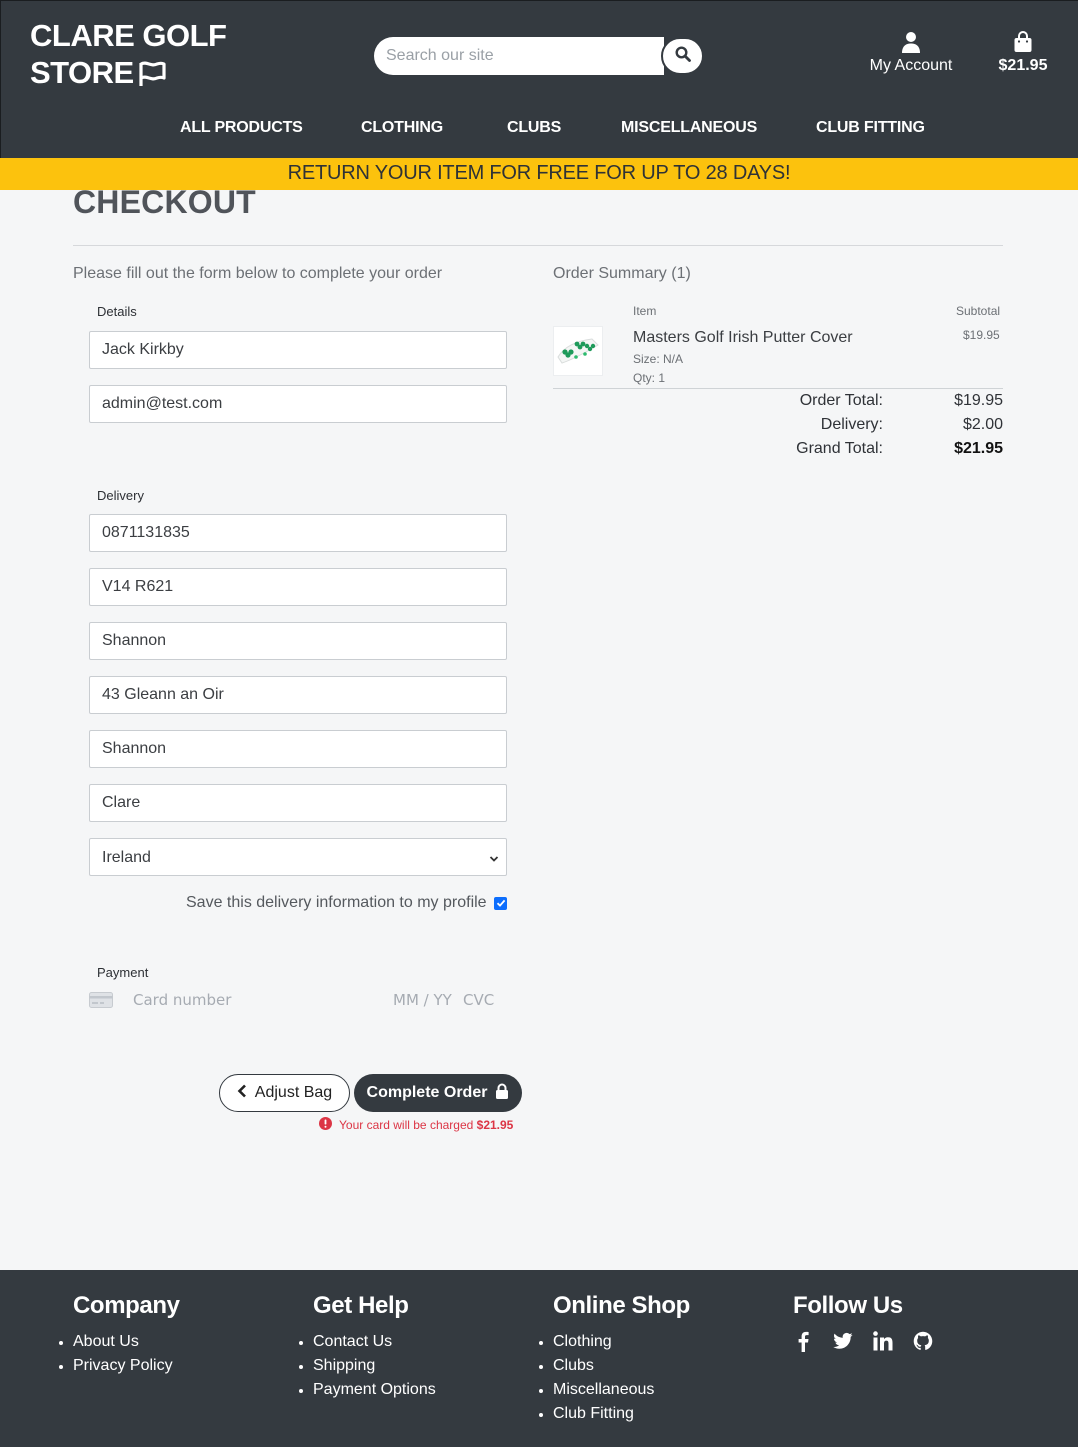 The image size is (1078, 1447). What do you see at coordinates (519, 56) in the screenshot?
I see `search-input` at bounding box center [519, 56].